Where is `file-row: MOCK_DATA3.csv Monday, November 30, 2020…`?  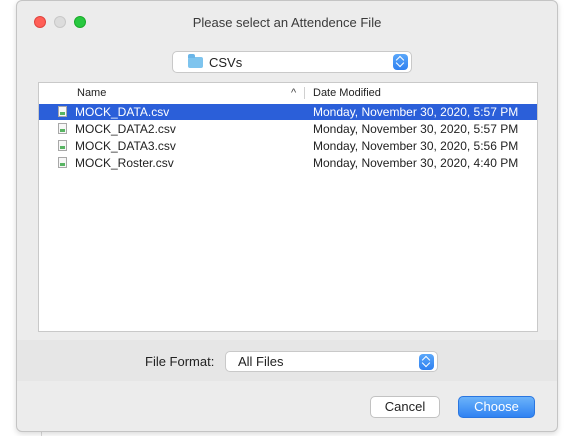 file-row: MOCK_DATA3.csv Monday, November 30, 2020… is located at coordinates (288, 146).